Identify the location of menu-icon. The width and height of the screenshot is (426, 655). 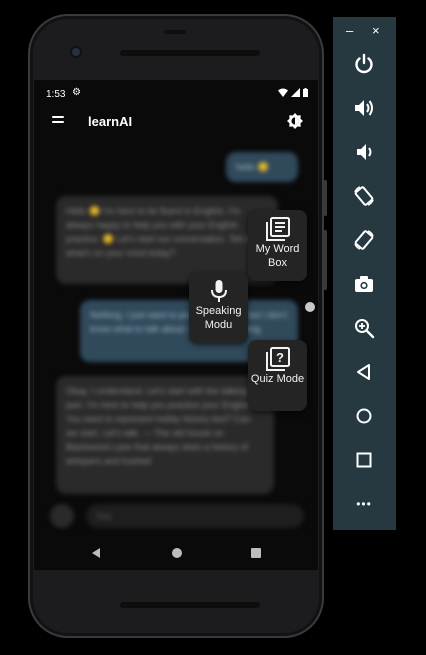
(58, 121).